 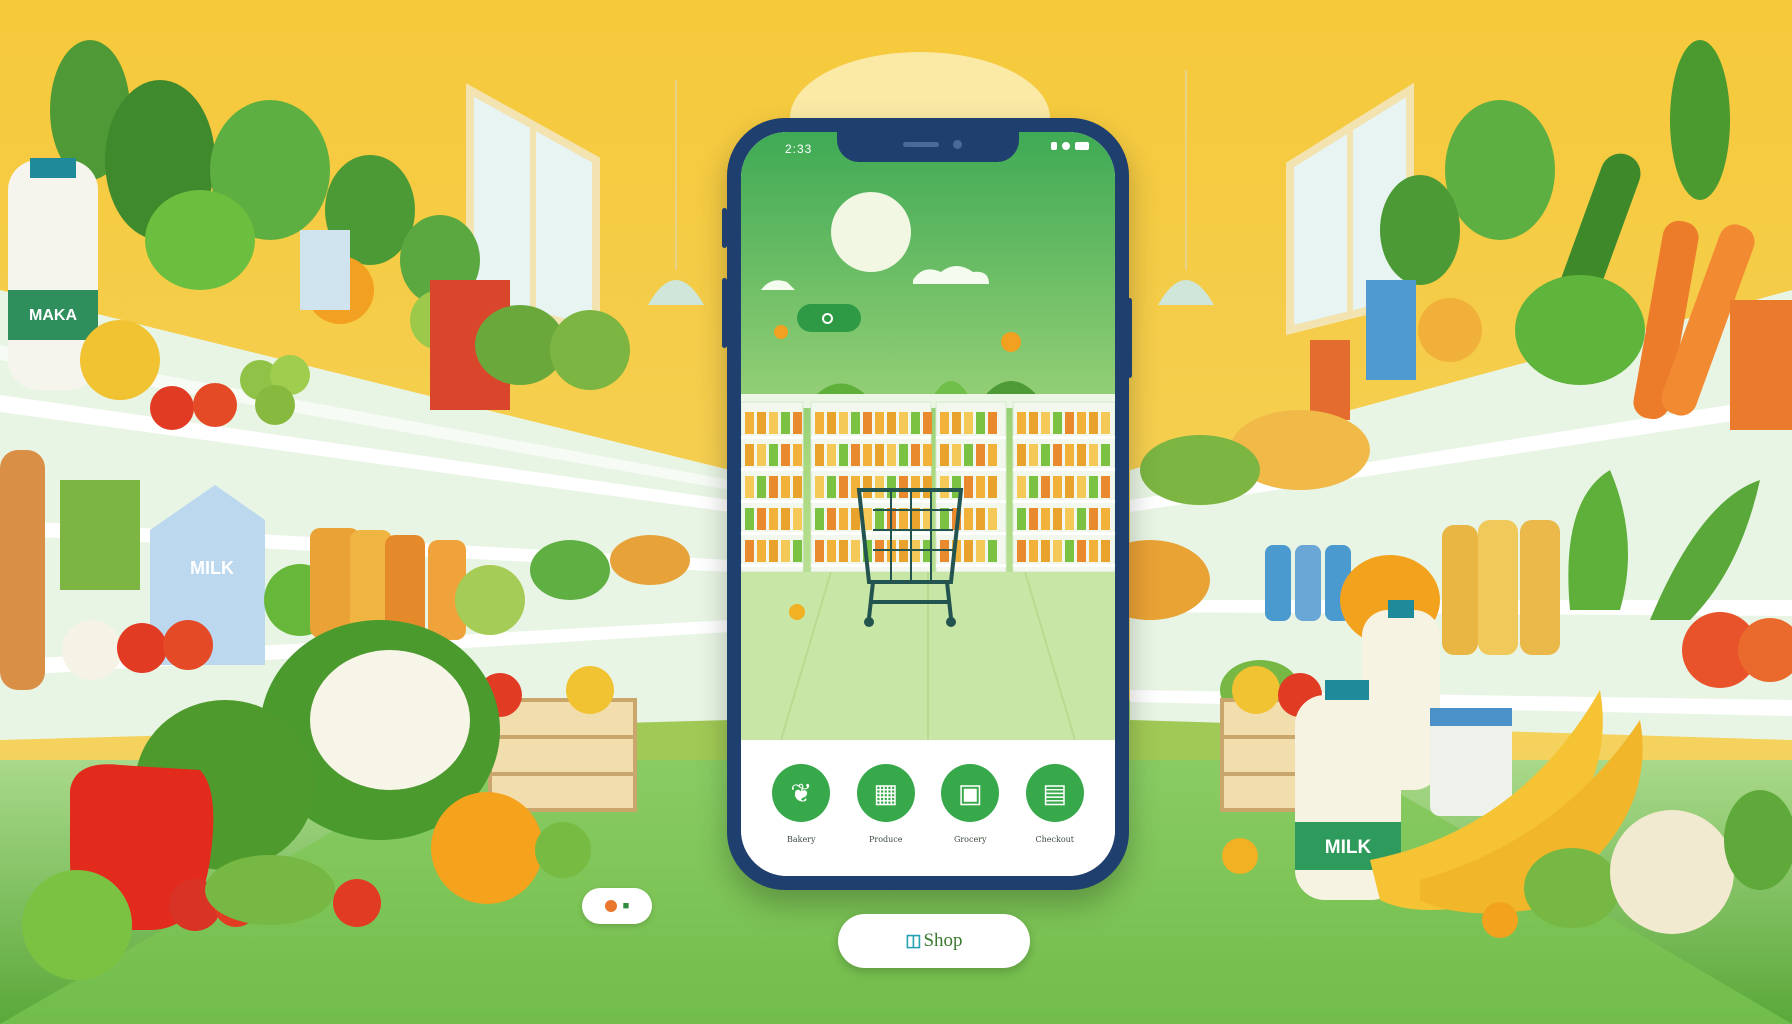 I want to click on shop-button: ◫ Shop, so click(x=934, y=941).